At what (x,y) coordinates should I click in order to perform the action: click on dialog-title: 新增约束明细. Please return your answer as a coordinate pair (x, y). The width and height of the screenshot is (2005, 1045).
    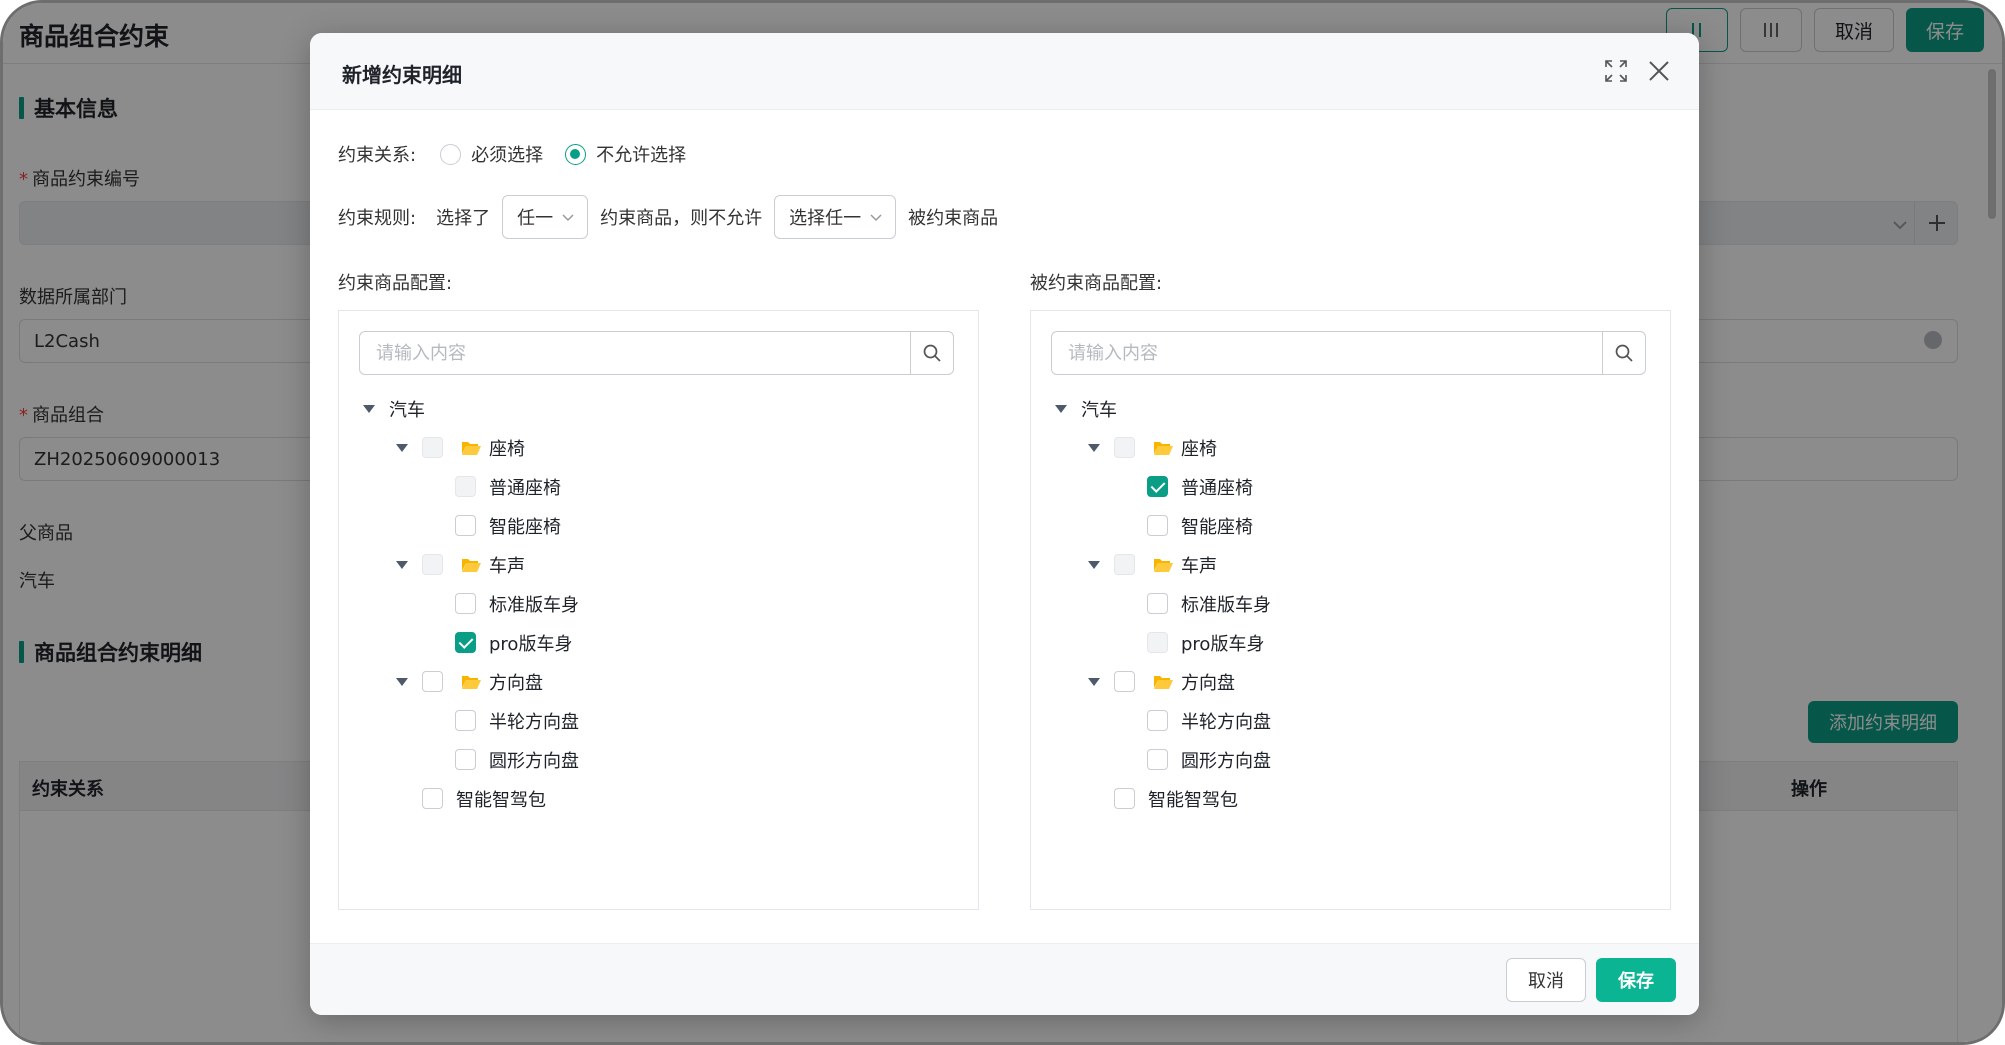
    Looking at the image, I should click on (402, 75).